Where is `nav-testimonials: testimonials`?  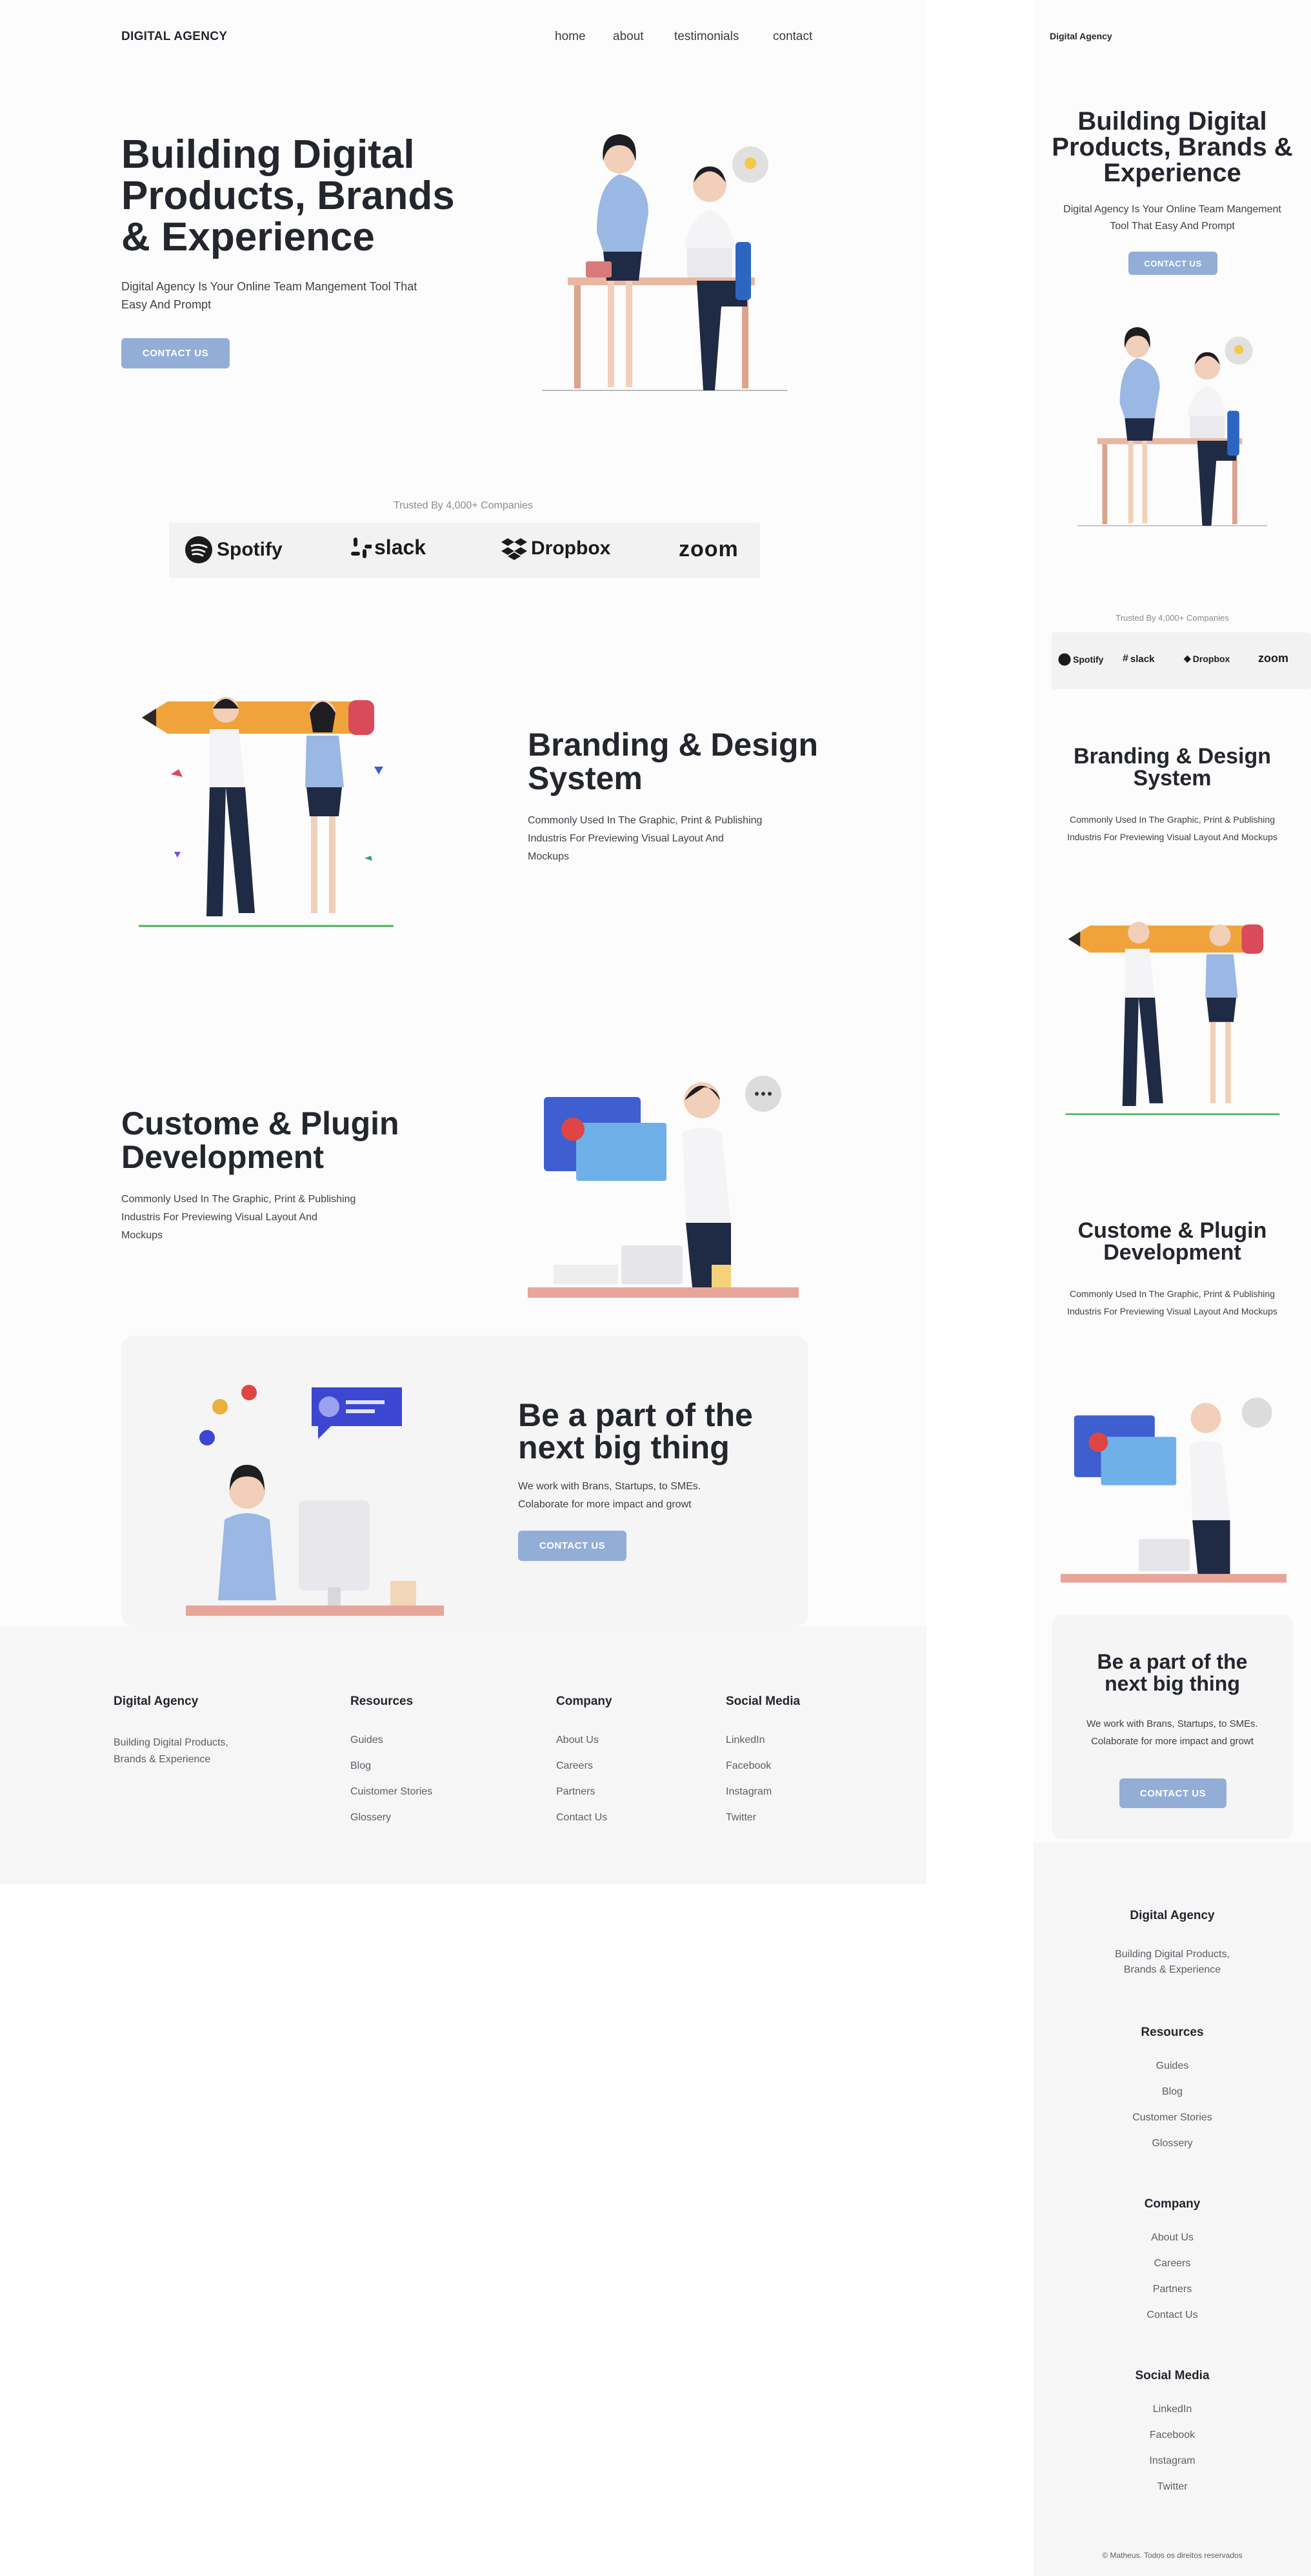
nav-testimonials: testimonials is located at coordinates (706, 37).